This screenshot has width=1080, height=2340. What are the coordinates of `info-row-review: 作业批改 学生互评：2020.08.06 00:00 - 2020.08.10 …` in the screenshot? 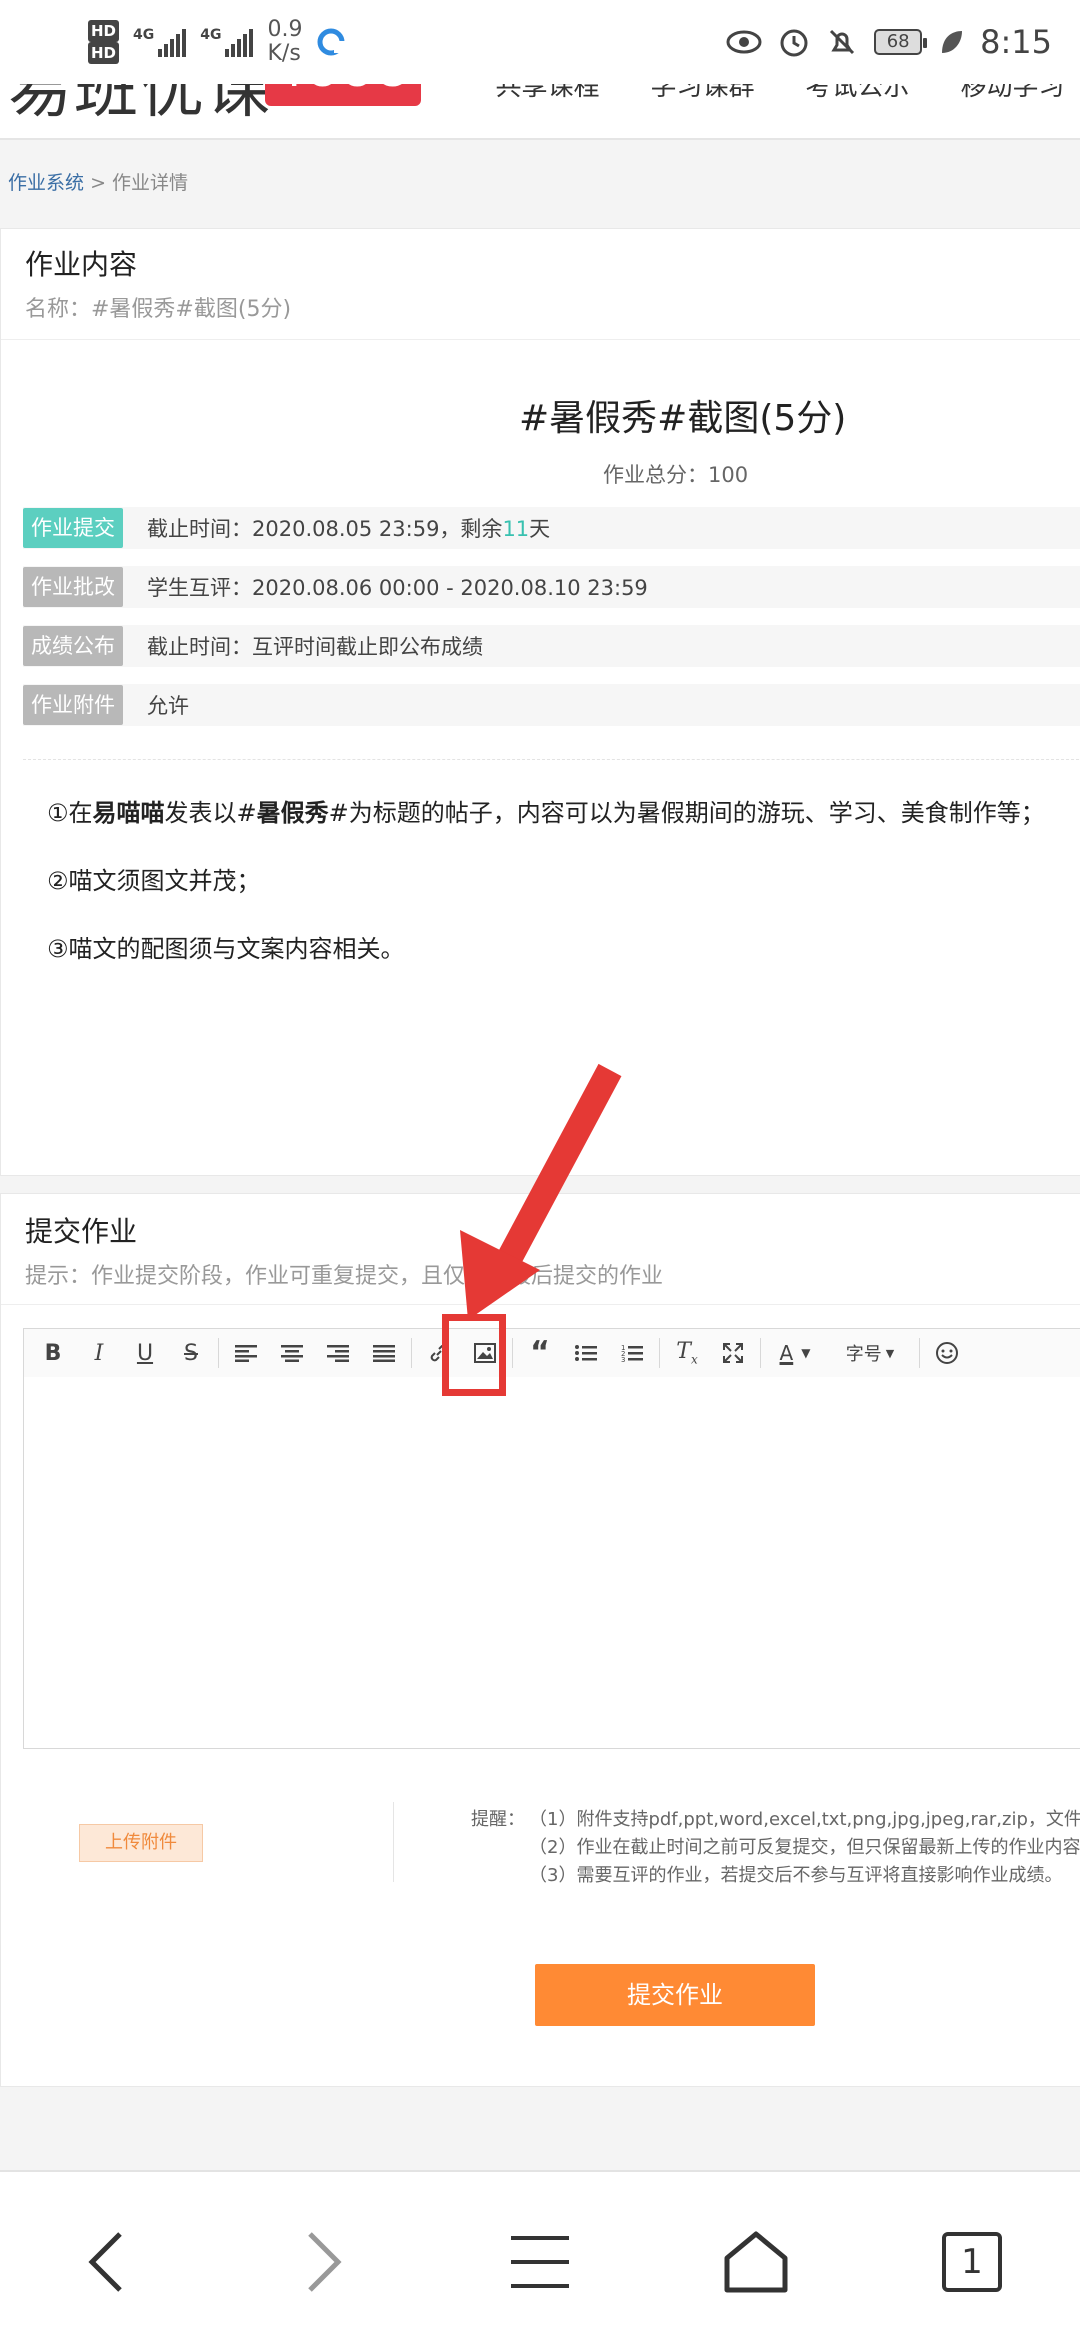 It's located at (551, 587).